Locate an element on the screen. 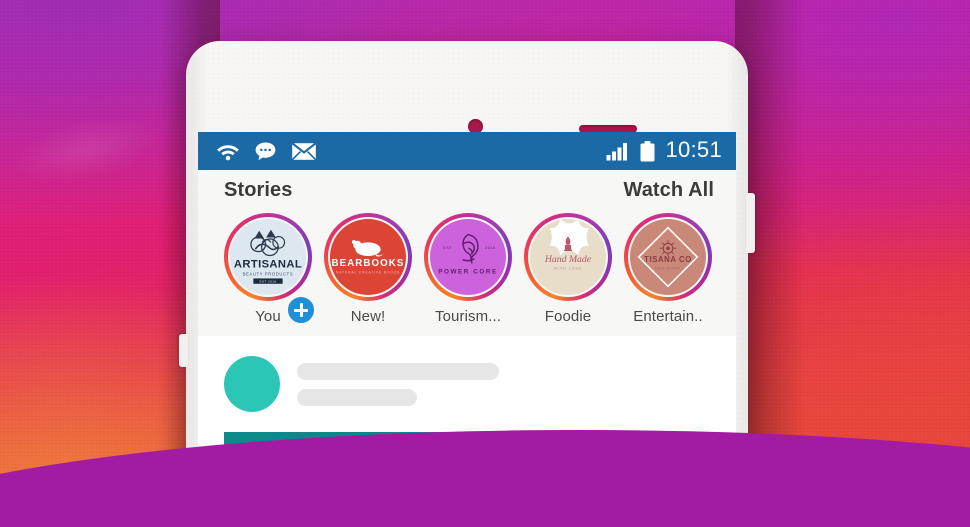 This screenshot has width=970, height=527. story-ring-gap: EST 2018 POWER CORE is located at coordinates (468, 257).